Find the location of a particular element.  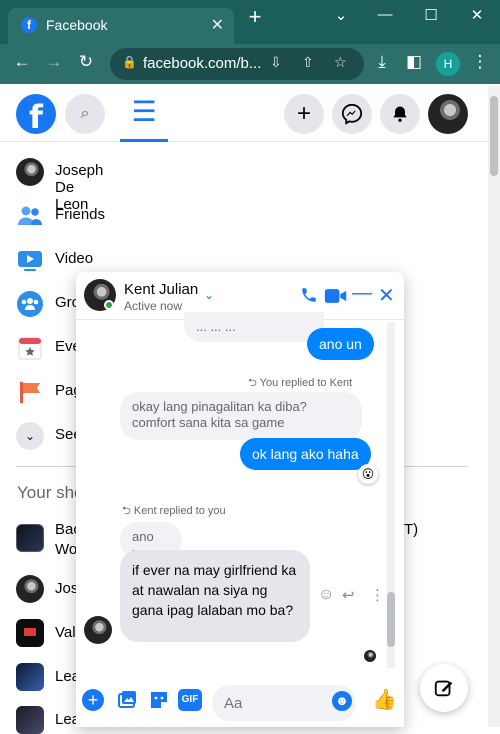

message-bubble-outgoing: ano un is located at coordinates (340, 344).